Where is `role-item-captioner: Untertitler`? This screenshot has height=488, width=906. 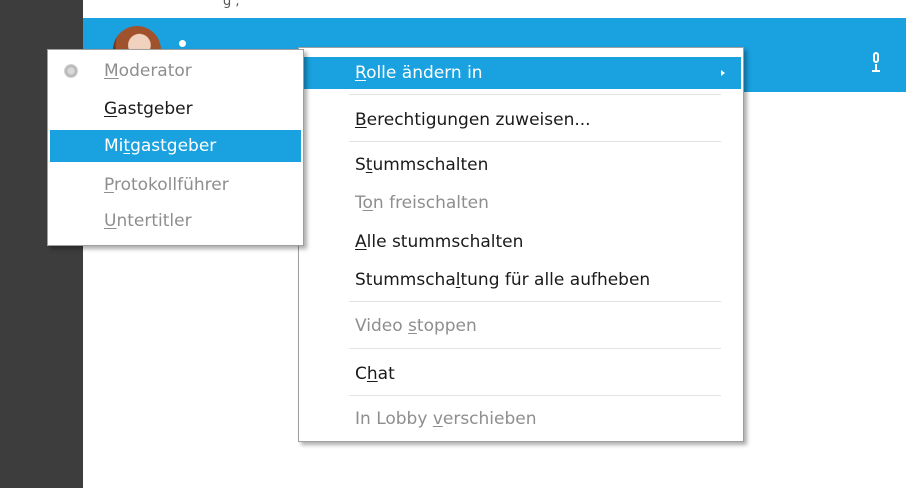
role-item-captioner: Untertitler is located at coordinates (175, 221).